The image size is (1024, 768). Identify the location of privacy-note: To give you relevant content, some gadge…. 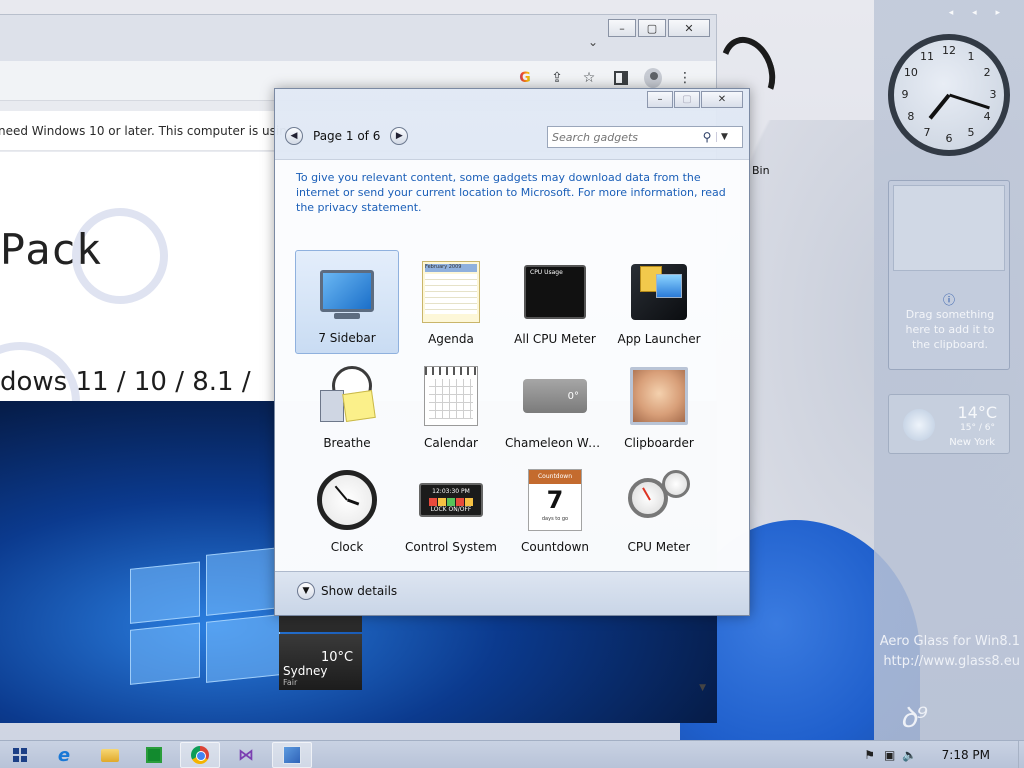
(511, 192).